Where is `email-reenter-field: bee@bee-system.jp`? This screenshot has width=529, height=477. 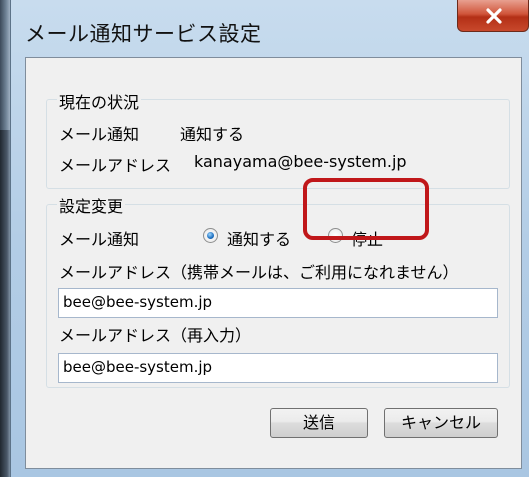
email-reenter-field: bee@bee-system.jp is located at coordinates (278, 368).